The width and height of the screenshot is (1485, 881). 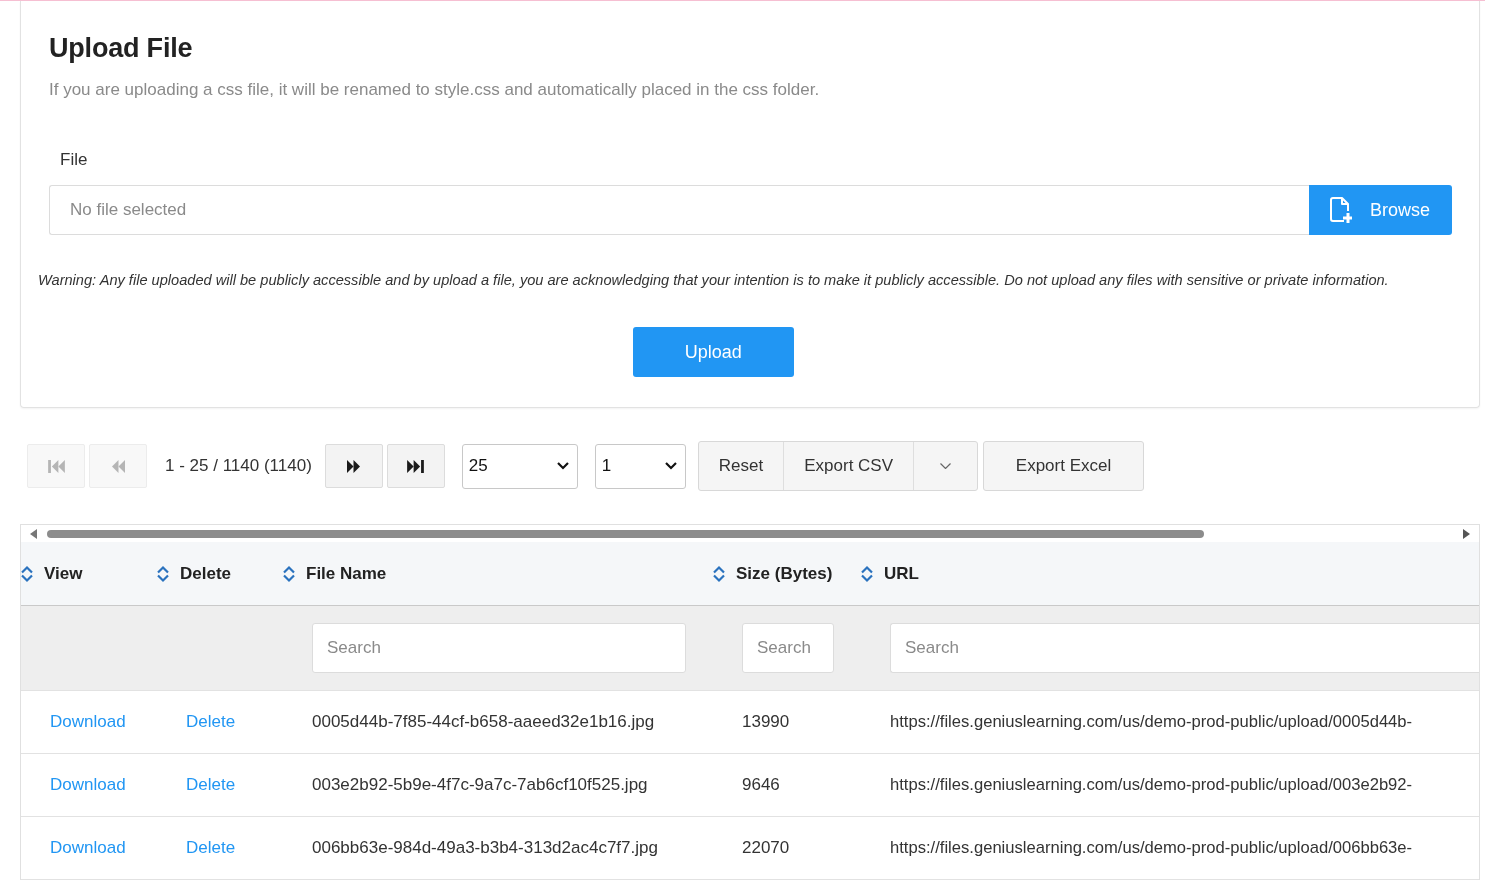 What do you see at coordinates (238, 466) in the screenshot?
I see `page-range-text: 1 - 25 / 1140 (1140)` at bounding box center [238, 466].